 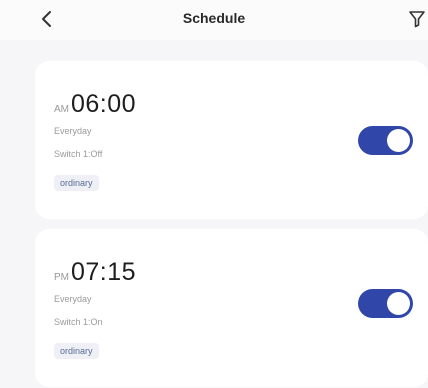 I want to click on page-title: Schedule, so click(x=214, y=18).